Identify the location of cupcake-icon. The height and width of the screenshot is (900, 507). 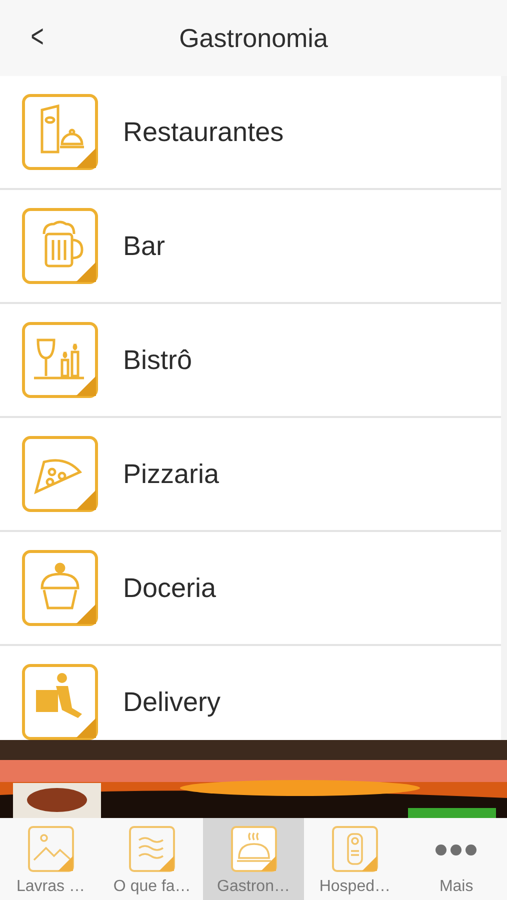
(60, 588).